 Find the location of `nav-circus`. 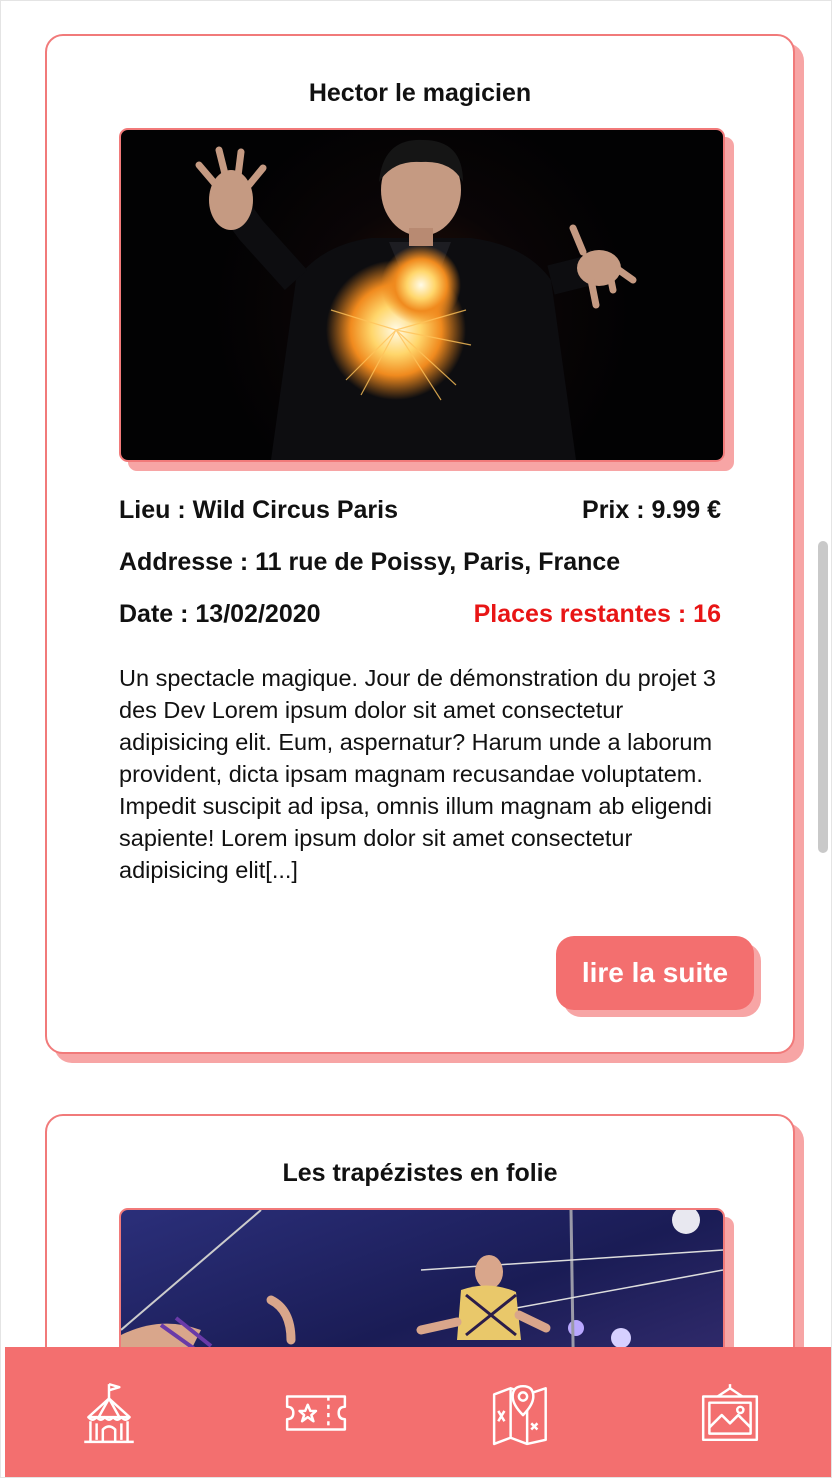

nav-circus is located at coordinates (109, 1413).